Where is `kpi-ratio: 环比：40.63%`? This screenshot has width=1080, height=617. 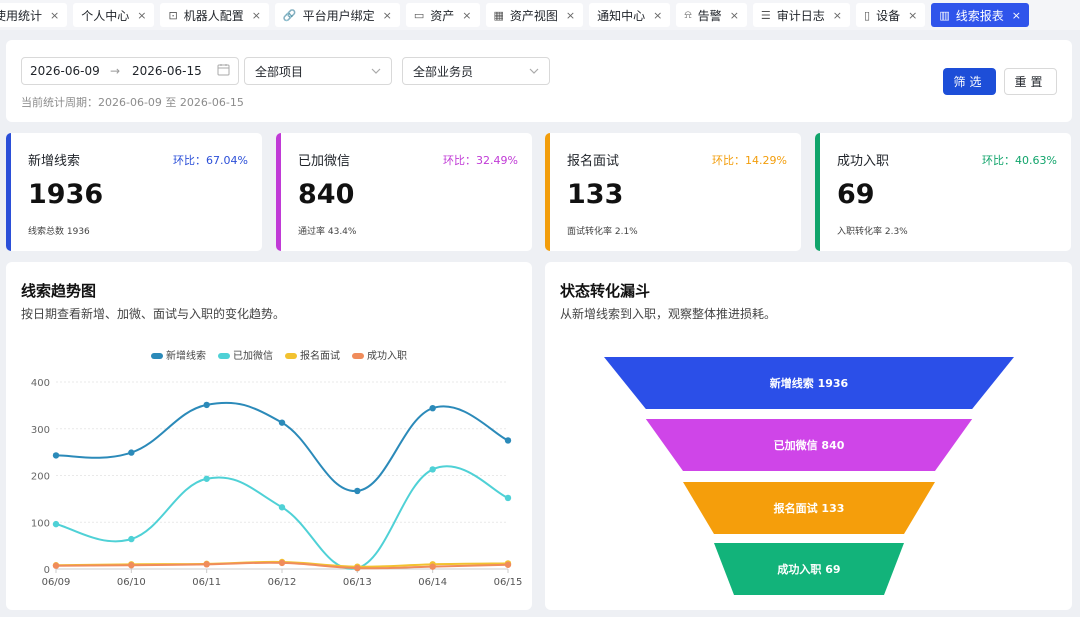
kpi-ratio: 环比：40.63% is located at coordinates (1019, 160).